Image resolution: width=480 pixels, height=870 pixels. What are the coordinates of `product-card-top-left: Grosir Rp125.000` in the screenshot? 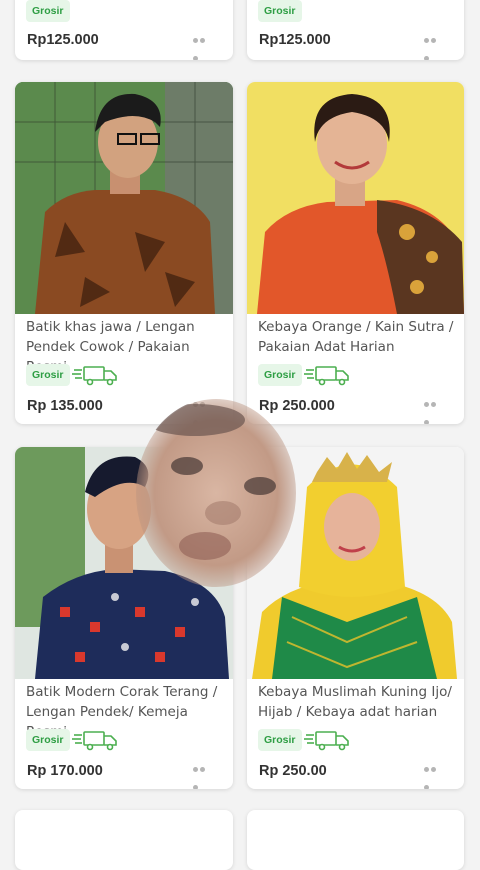 It's located at (124, 30).